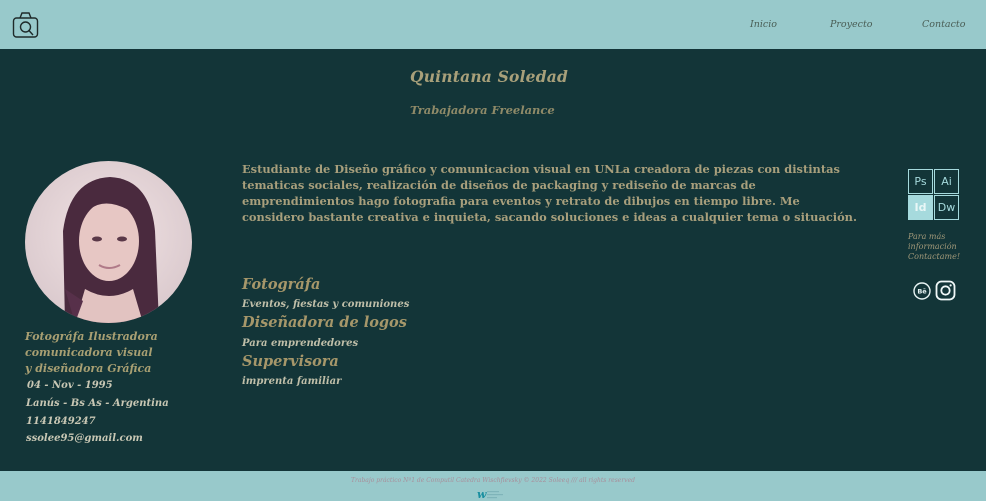 The image size is (986, 501). Describe the element at coordinates (934, 256) in the screenshot. I see `contact-prompt-line: Contactame!` at that location.